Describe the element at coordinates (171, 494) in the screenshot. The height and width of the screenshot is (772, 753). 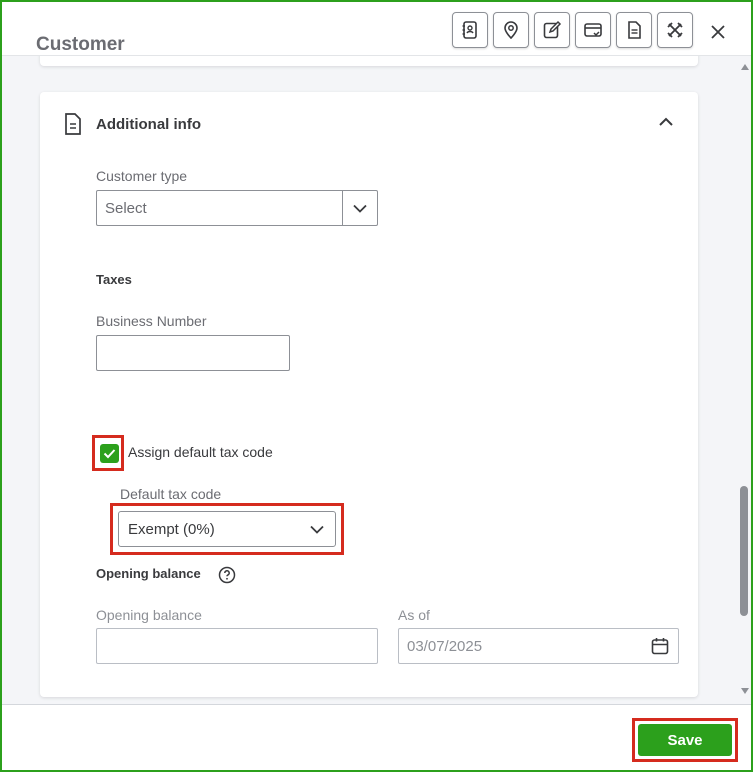
I see `default-tax-code-label: Default tax code` at that location.